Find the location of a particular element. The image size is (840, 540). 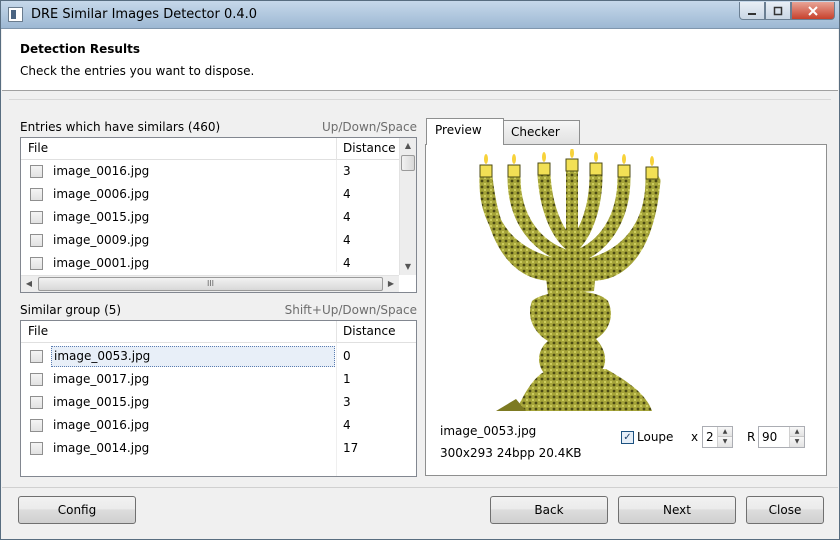

preview-file-name: image_0053.jpg is located at coordinates (488, 431).